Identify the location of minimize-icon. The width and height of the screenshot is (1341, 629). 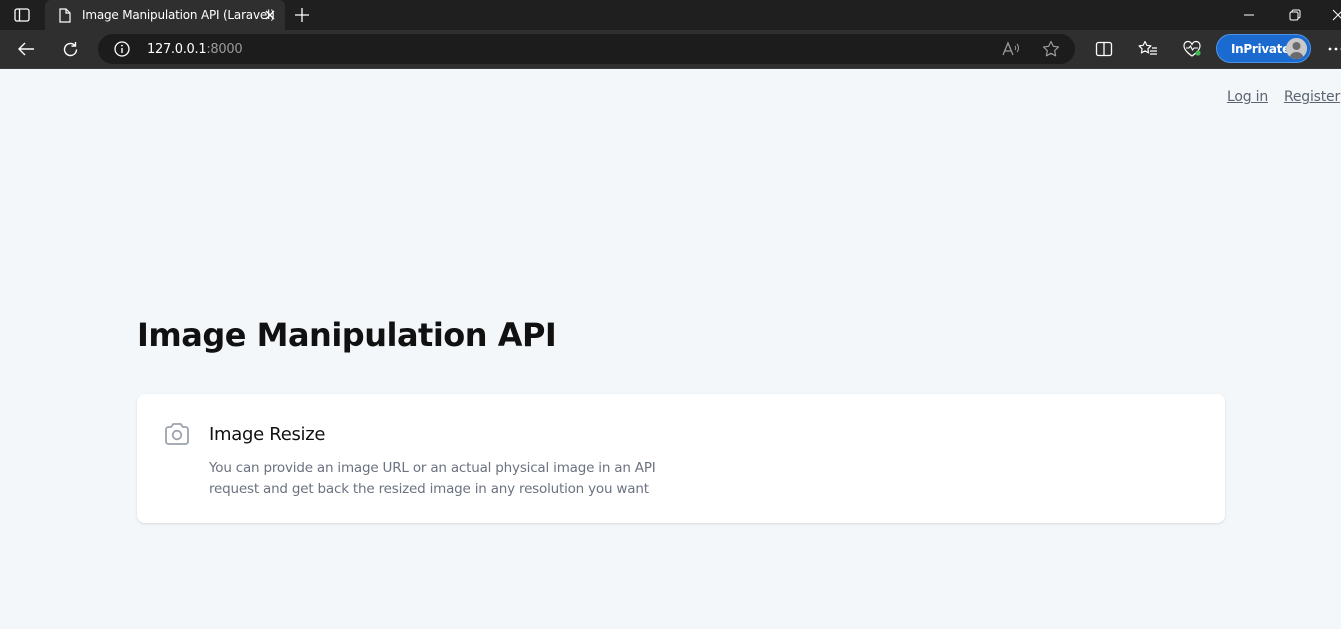
(1249, 15).